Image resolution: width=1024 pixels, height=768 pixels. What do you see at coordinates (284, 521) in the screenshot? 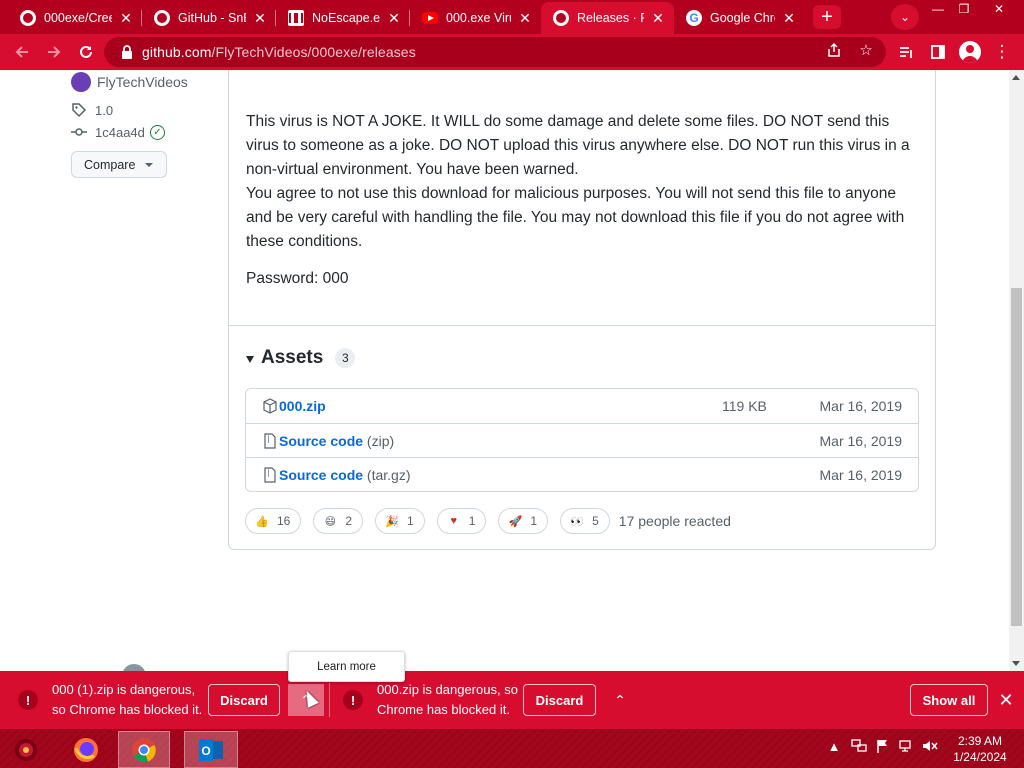
I see `reaction-count: 16` at bounding box center [284, 521].